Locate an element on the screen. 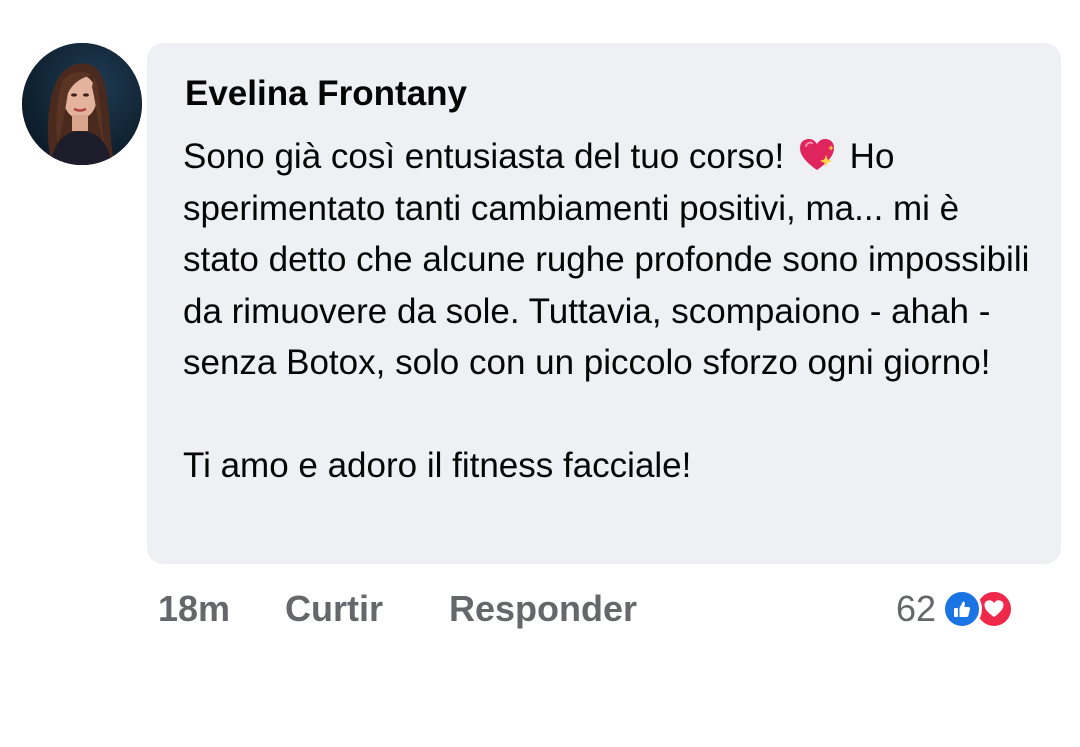 This screenshot has height=747, width=1080. avatar-portrait-icon is located at coordinates (82, 104).